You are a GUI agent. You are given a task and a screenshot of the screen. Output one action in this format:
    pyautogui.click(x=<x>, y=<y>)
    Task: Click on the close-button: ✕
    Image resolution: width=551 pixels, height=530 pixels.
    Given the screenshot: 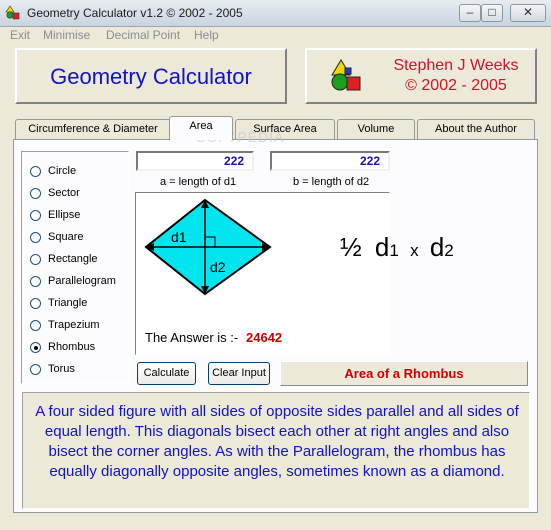 What is the action you would take?
    pyautogui.click(x=528, y=13)
    